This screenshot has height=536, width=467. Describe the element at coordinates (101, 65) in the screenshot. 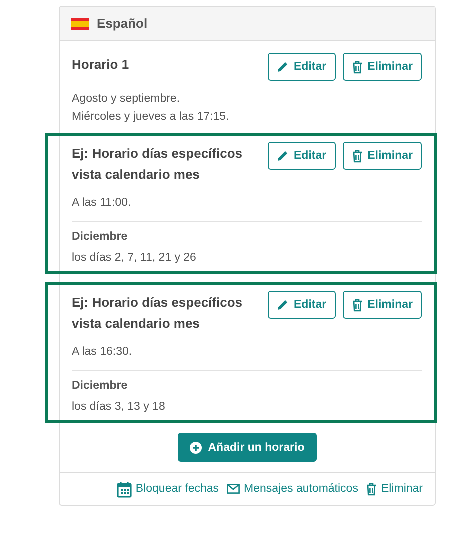

I see `schedule-title: Horario 1` at that location.